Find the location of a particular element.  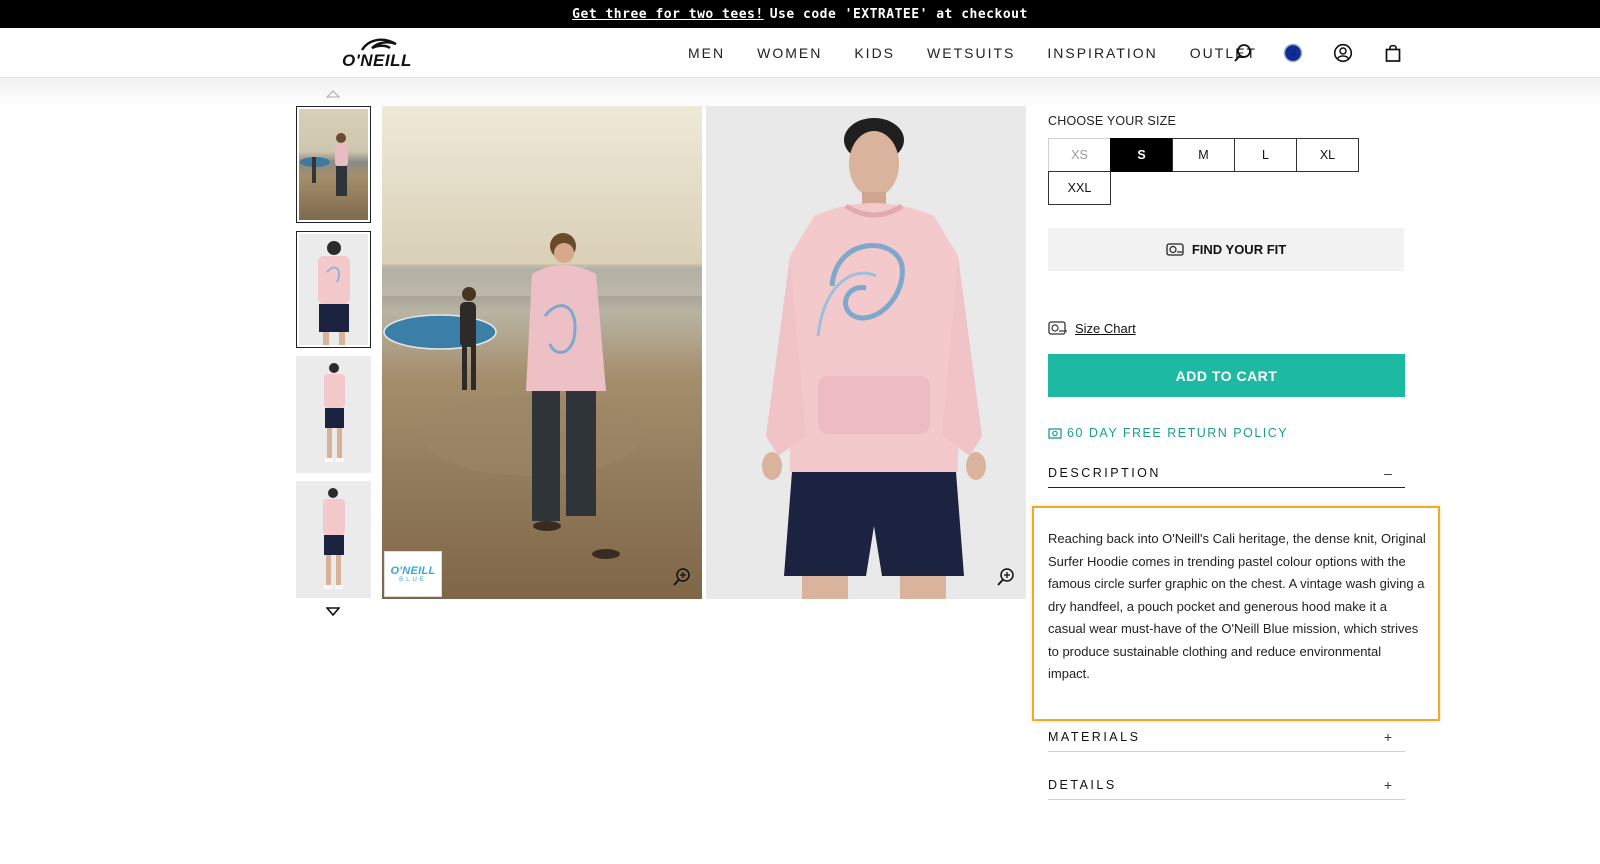

thumb-up-arrow-icon is located at coordinates (333, 94).